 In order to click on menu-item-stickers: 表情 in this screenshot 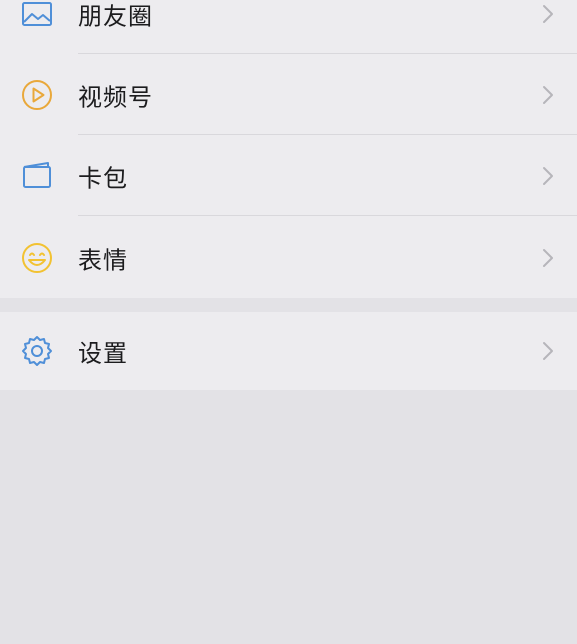, I will do `click(288, 258)`.